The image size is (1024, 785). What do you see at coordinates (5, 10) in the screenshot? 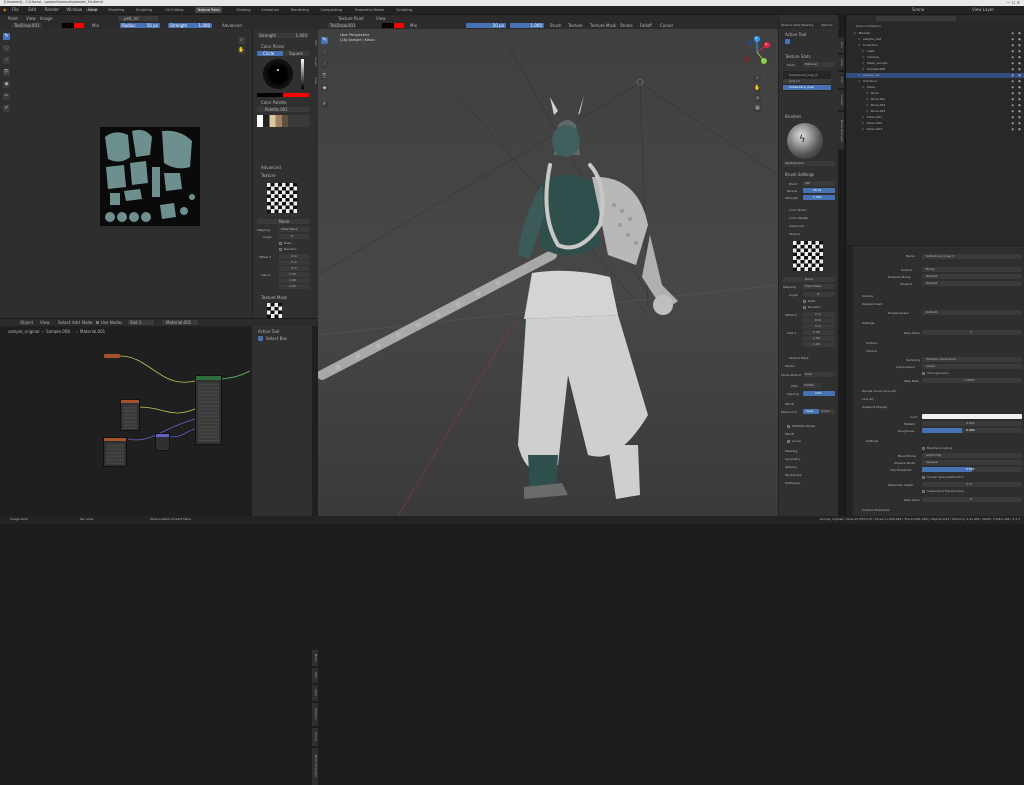
I see `blender-logo-icon: ◉` at bounding box center [5, 10].